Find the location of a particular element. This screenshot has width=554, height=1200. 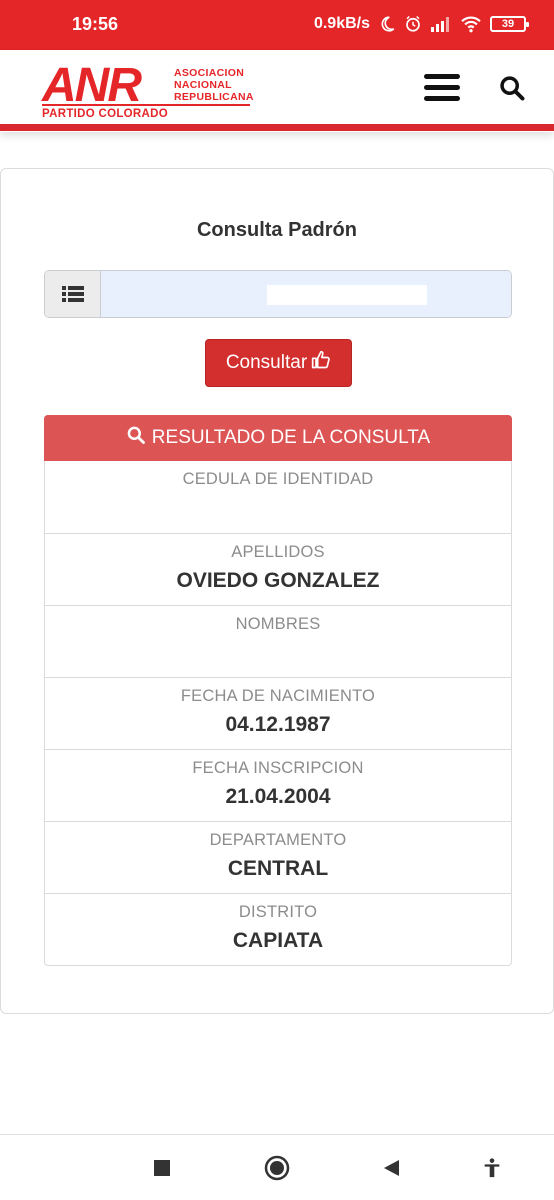

result-row-distrito: DISTRITO CAPIATA is located at coordinates (278, 929).